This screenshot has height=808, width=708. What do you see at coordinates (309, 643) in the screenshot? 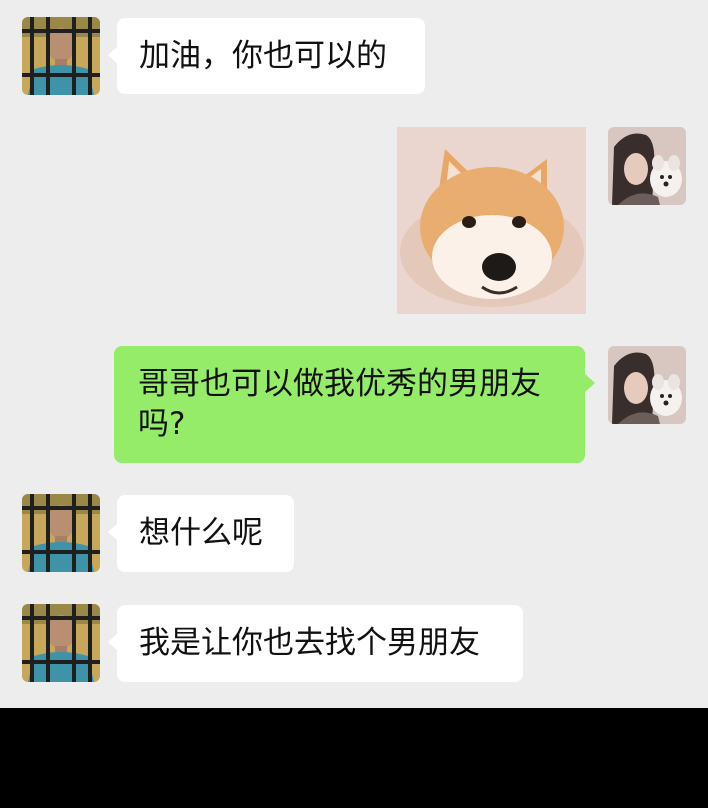
I see `message-text: 我是让你也去找个男朋友` at bounding box center [309, 643].